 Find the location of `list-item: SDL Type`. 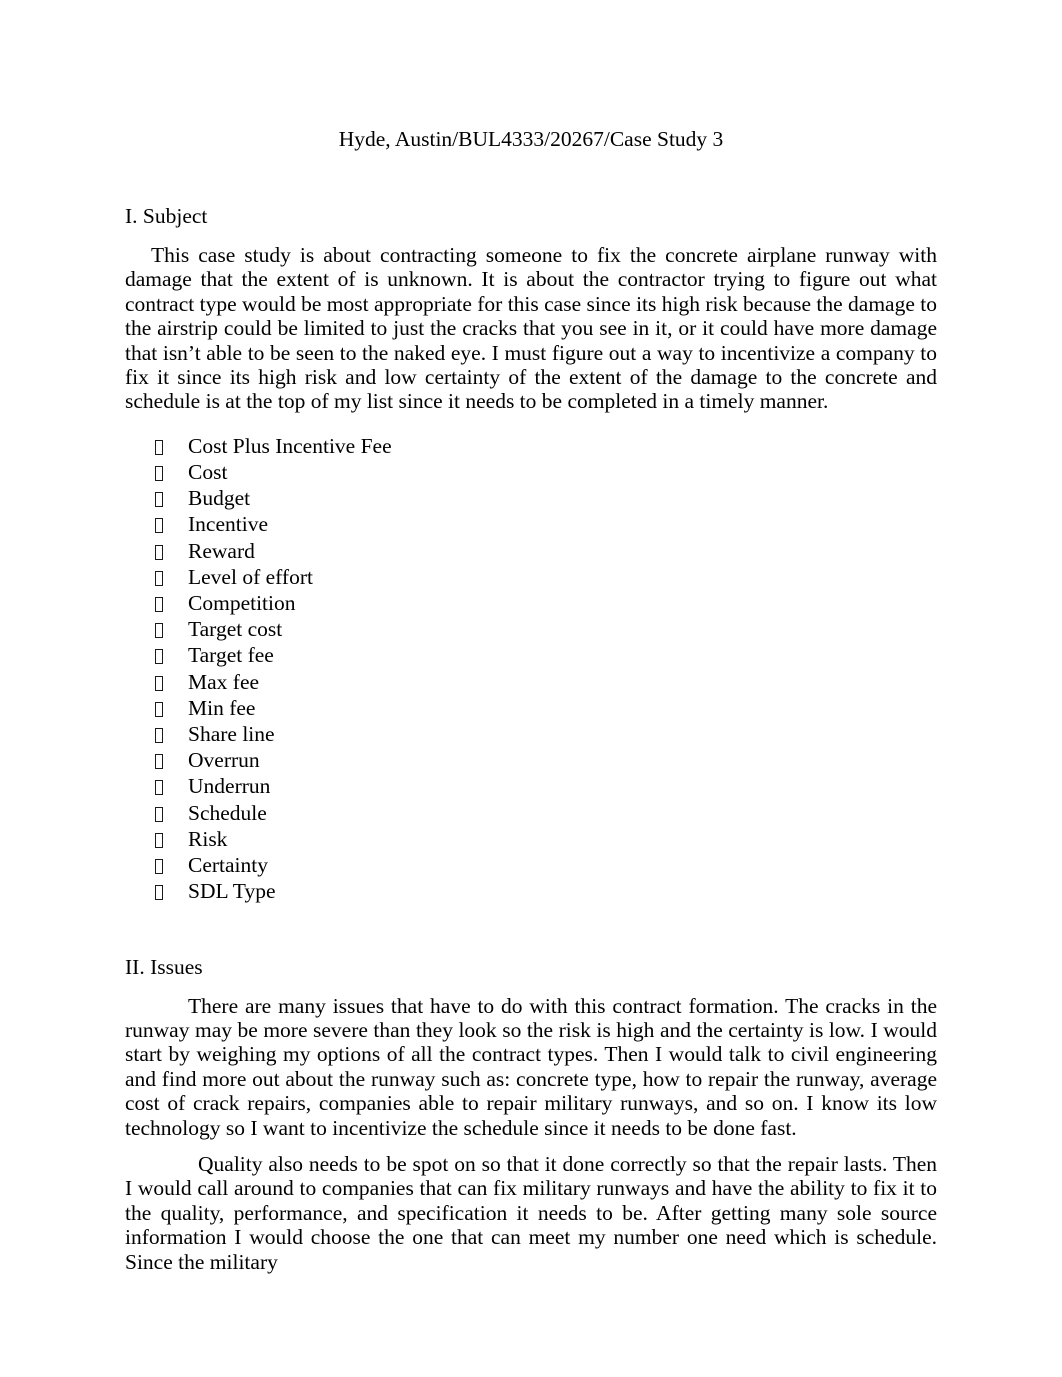

list-item: SDL Type is located at coordinates (531, 891).